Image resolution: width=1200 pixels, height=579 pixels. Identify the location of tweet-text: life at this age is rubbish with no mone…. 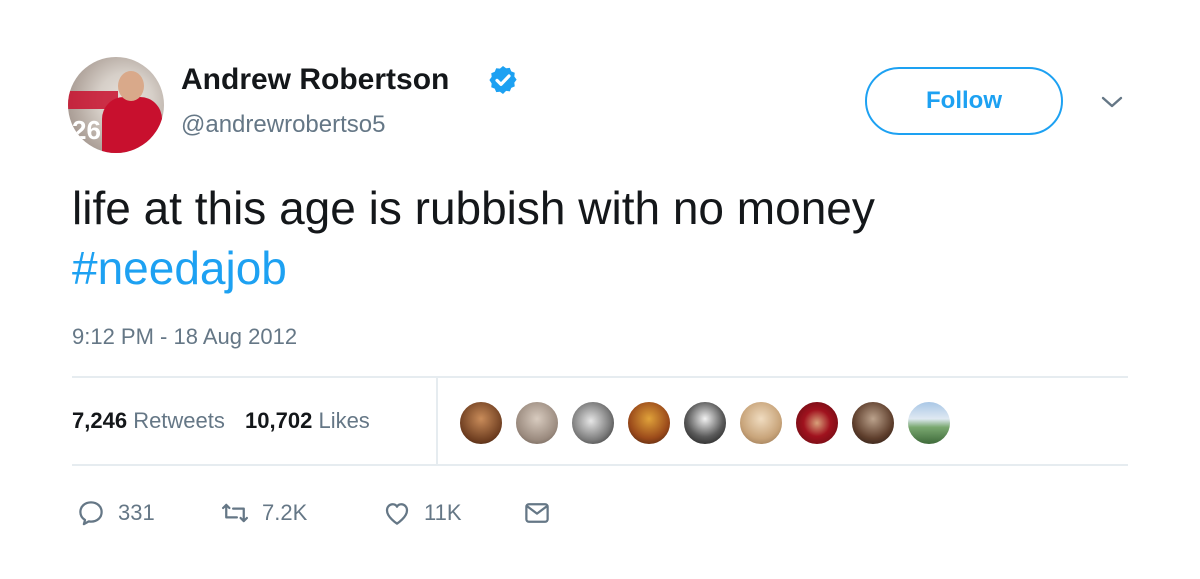
(473, 208).